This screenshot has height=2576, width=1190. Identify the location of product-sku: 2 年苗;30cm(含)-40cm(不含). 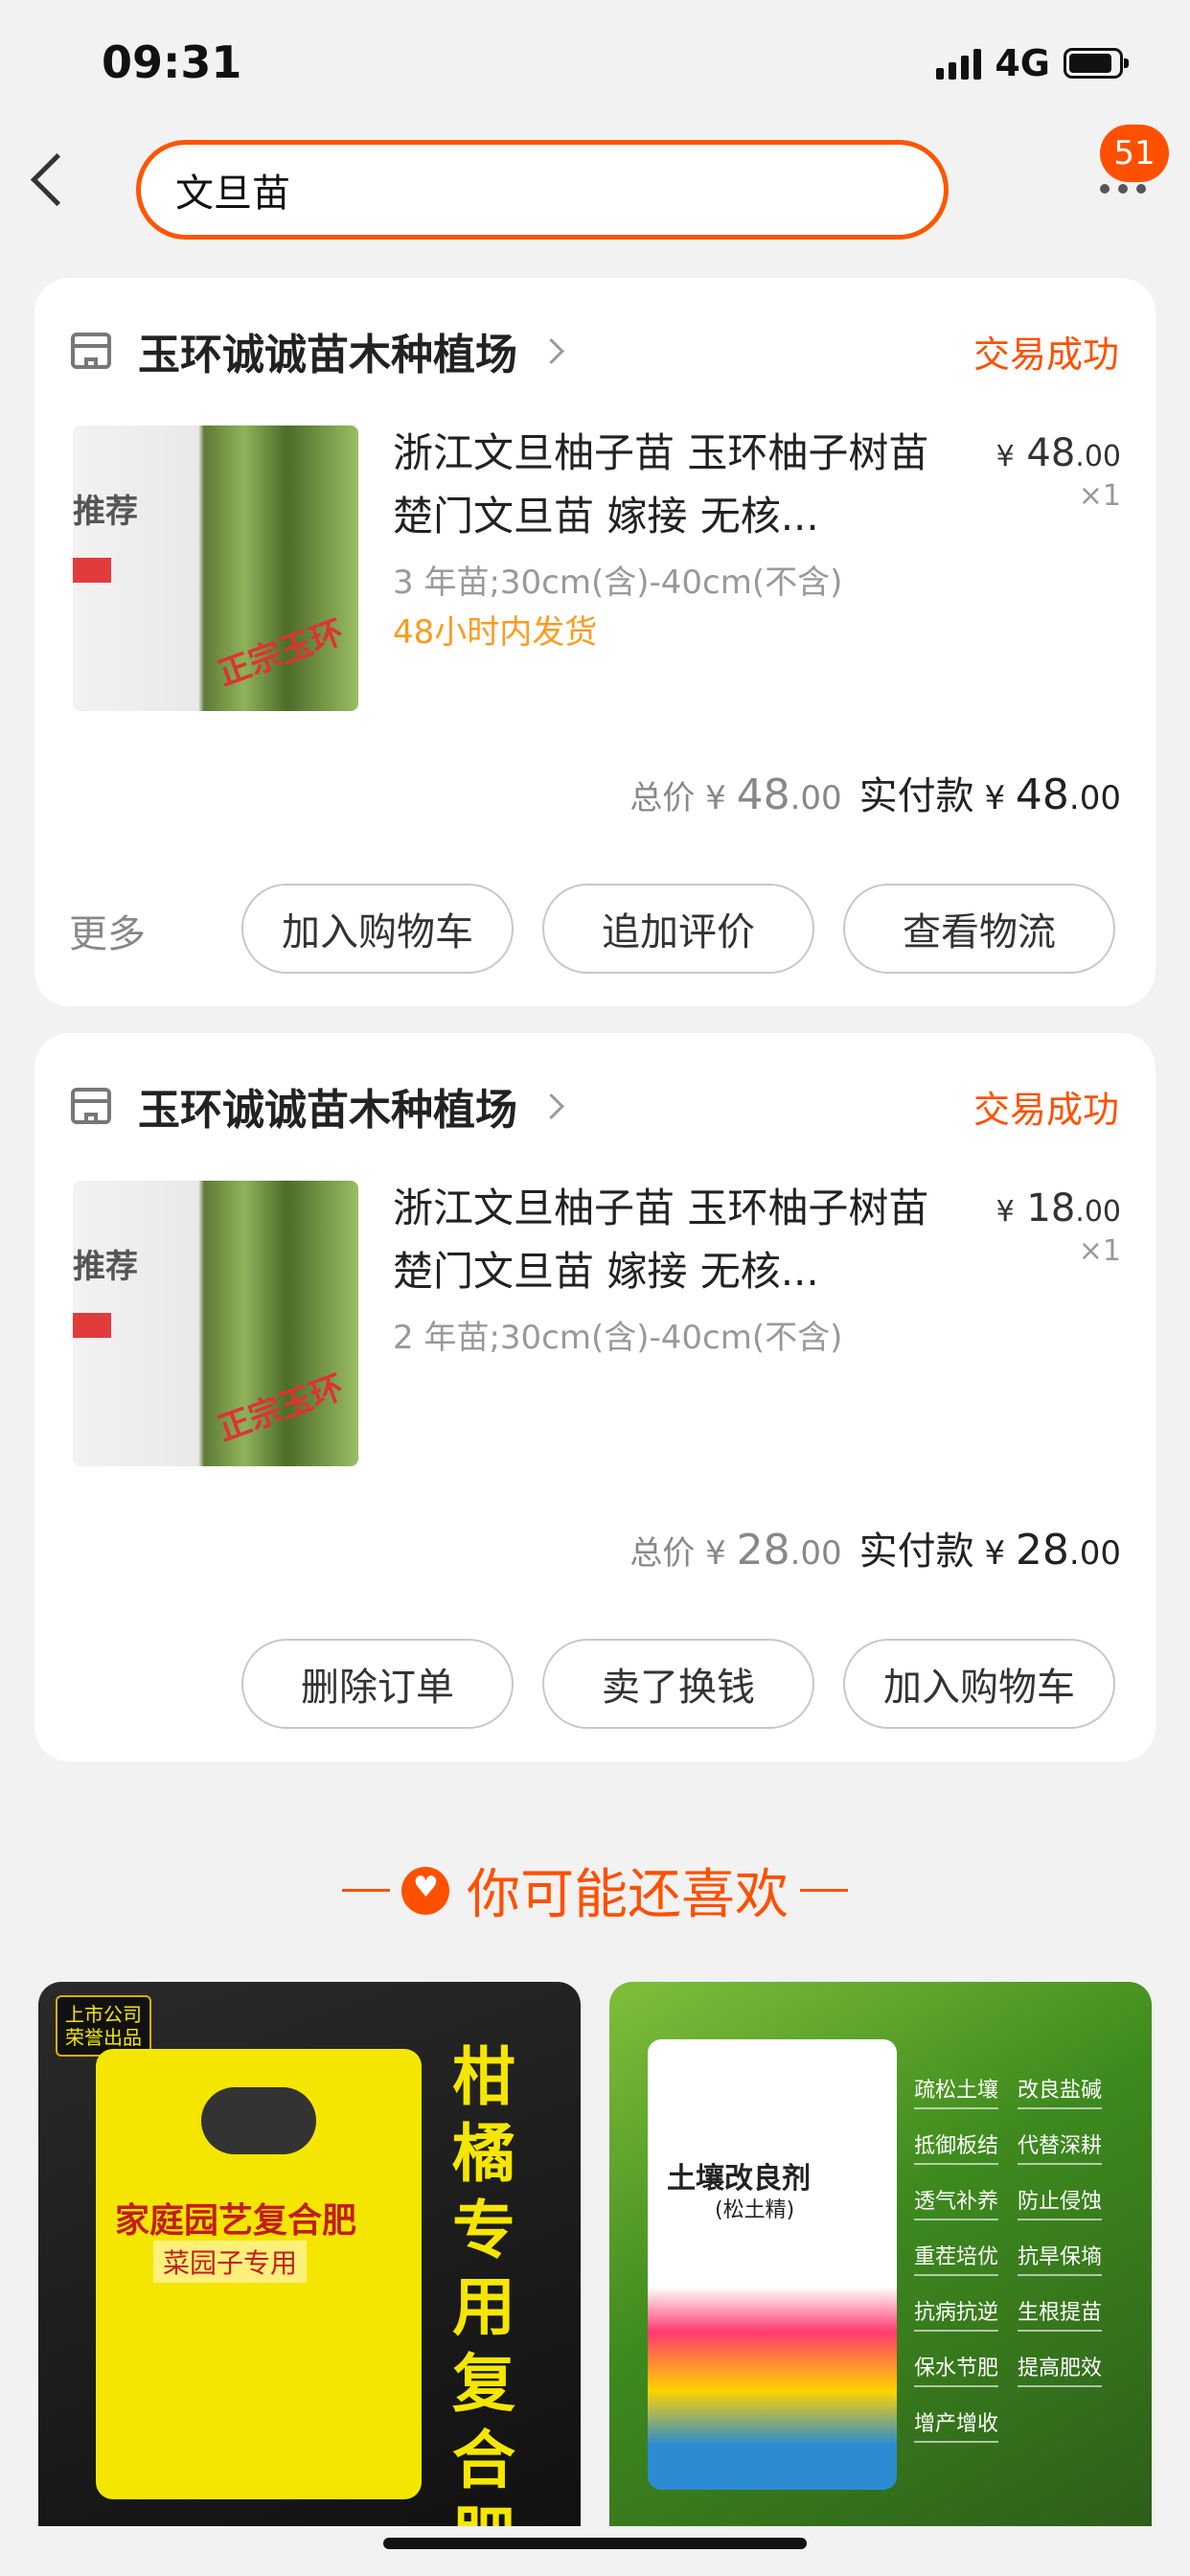
(618, 1338).